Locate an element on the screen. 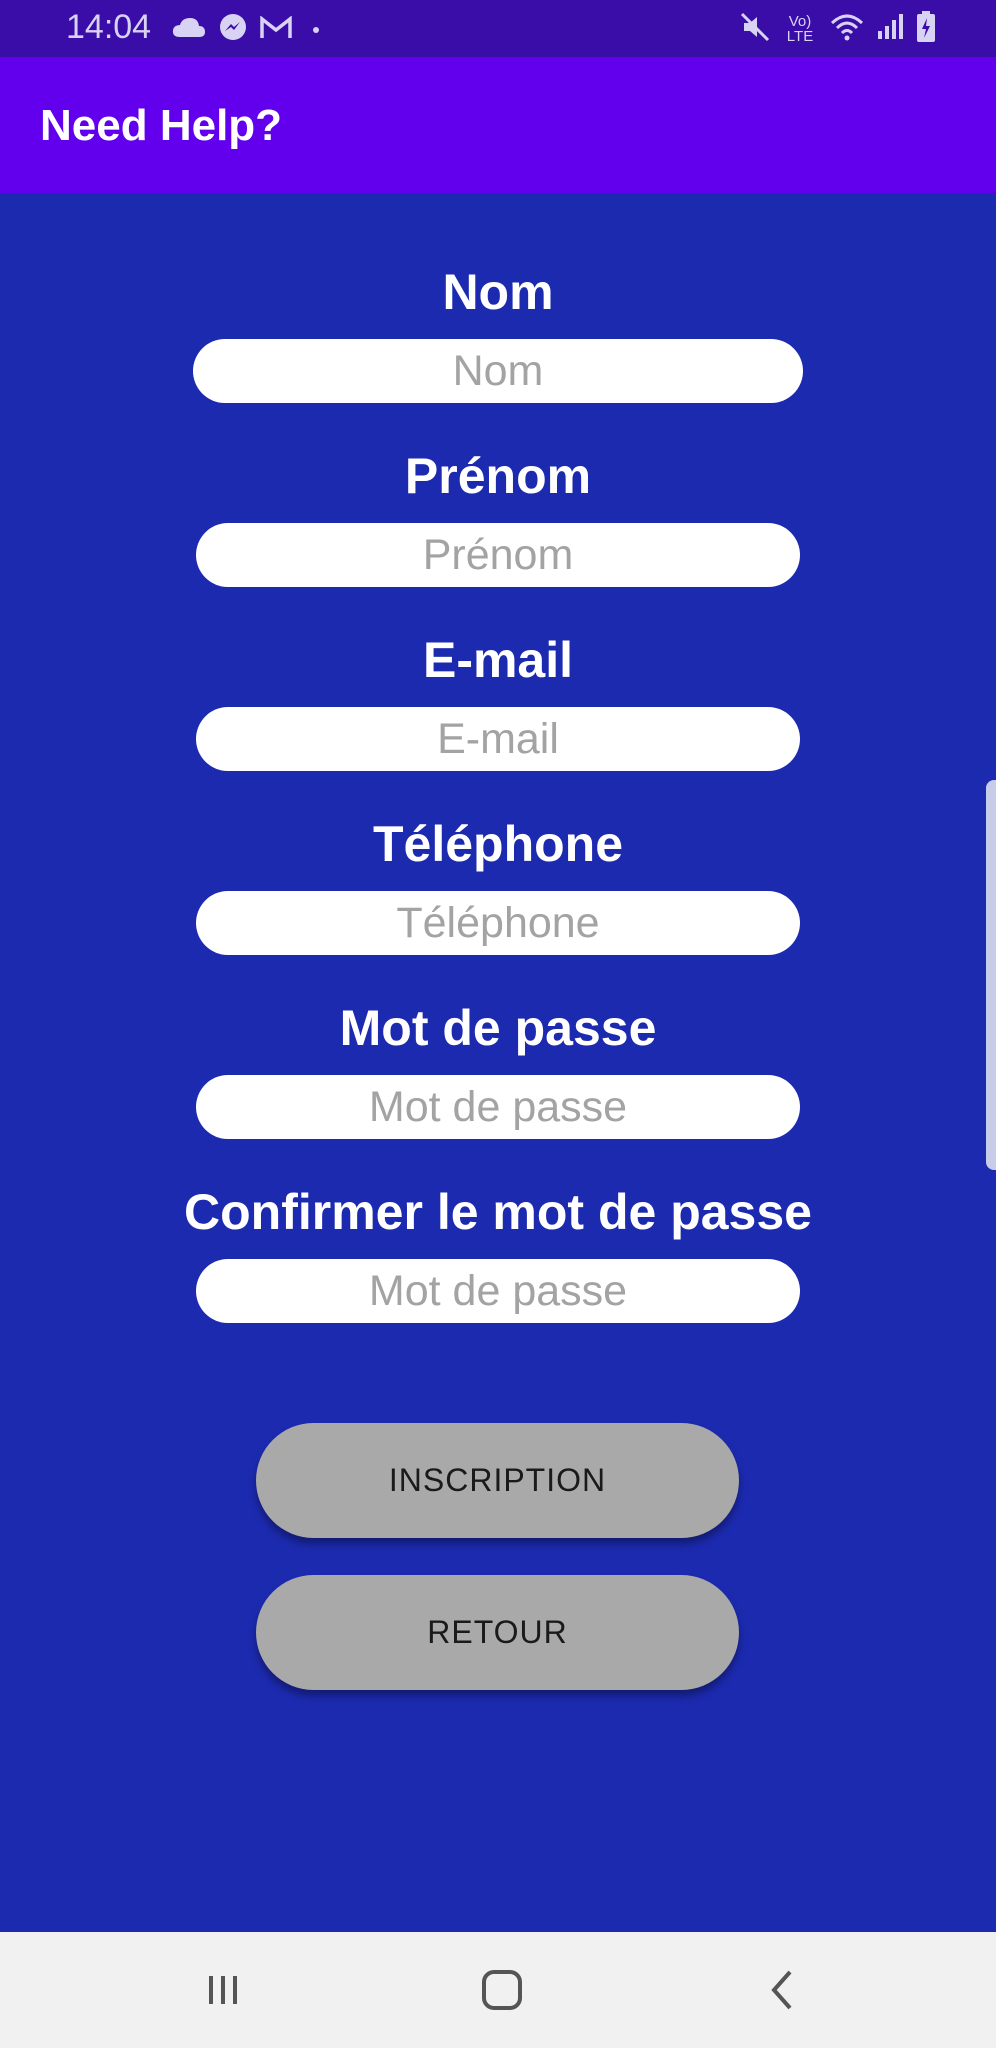 The width and height of the screenshot is (996, 2048). password-input is located at coordinates (498, 1107).